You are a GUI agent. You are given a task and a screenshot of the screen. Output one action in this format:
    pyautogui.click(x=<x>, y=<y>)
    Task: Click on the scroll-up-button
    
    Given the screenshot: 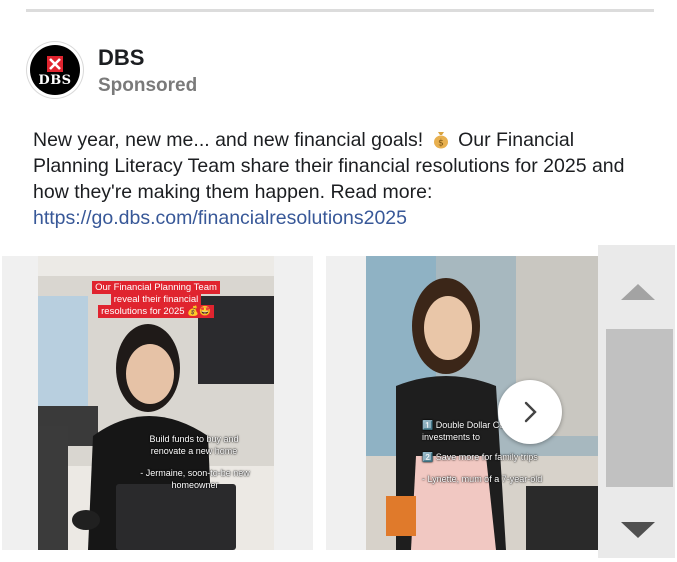 What is the action you would take?
    pyautogui.click(x=638, y=294)
    